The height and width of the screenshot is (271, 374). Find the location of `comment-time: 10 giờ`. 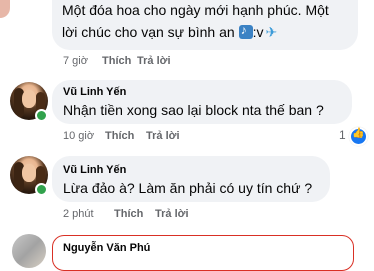

comment-time: 10 giờ is located at coordinates (78, 136).